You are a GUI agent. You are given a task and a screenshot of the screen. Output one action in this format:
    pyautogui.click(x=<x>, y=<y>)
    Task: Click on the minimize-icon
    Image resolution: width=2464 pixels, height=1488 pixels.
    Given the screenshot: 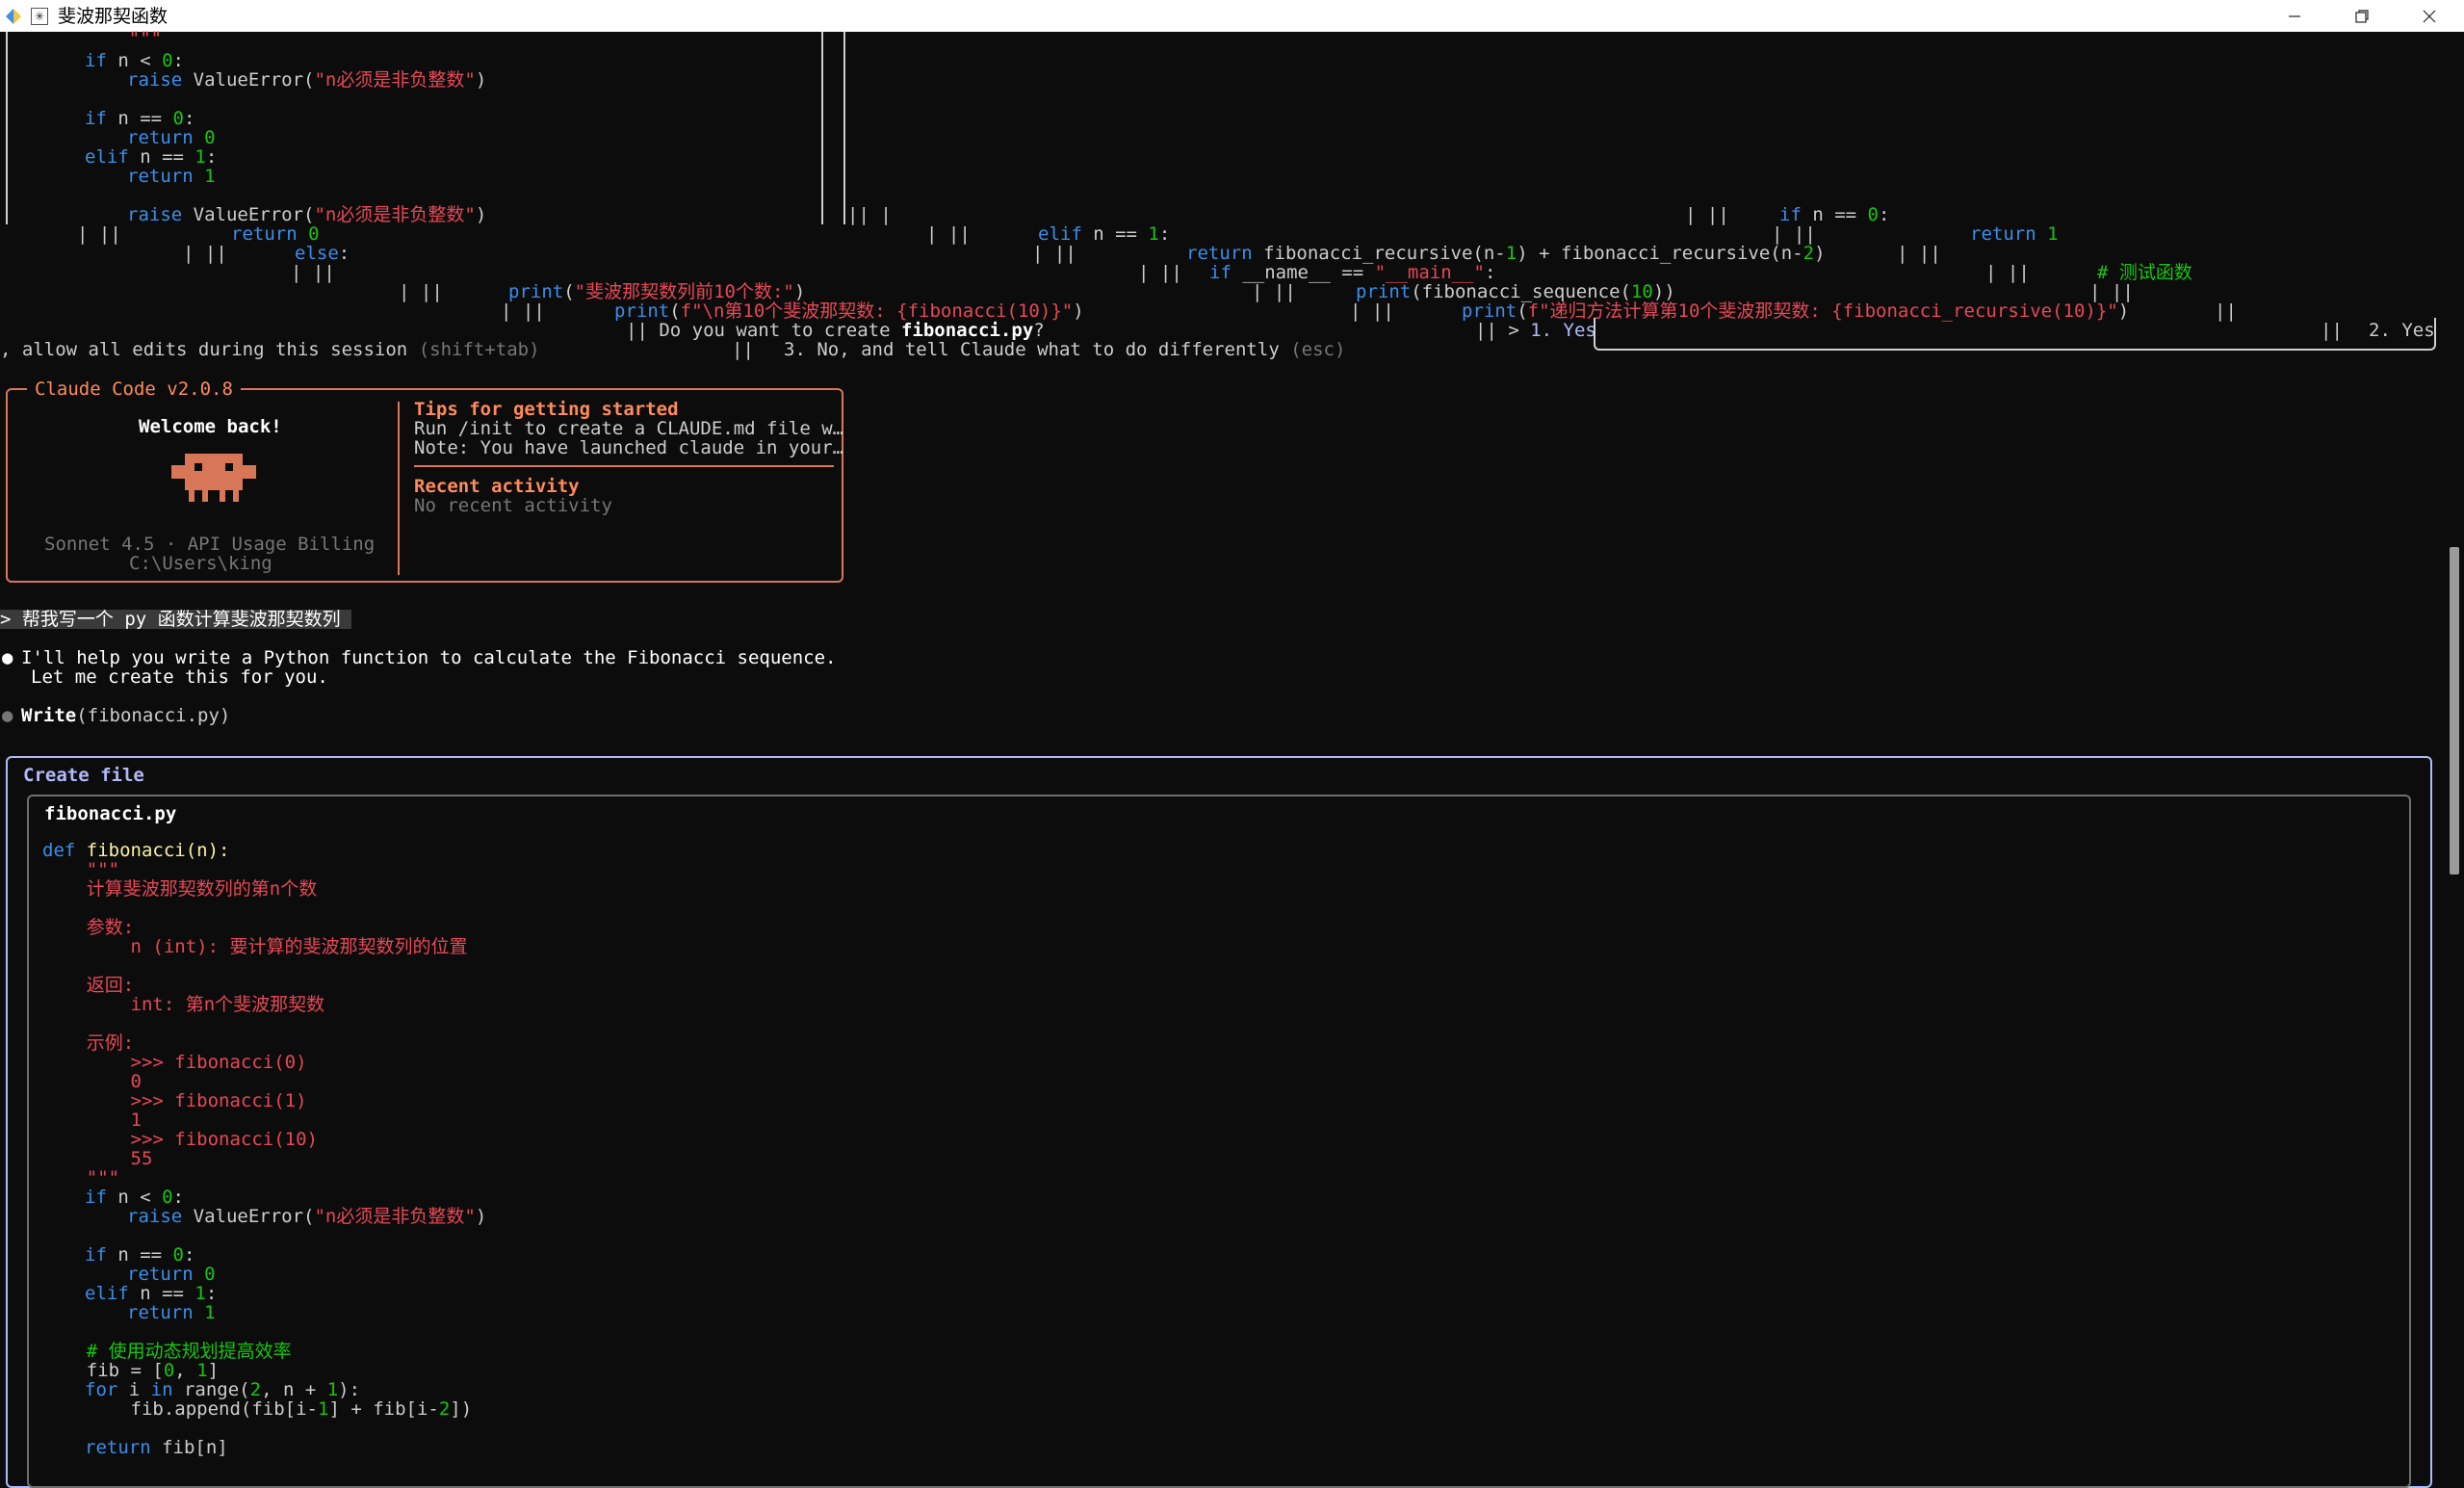 What is the action you would take?
    pyautogui.click(x=2294, y=15)
    